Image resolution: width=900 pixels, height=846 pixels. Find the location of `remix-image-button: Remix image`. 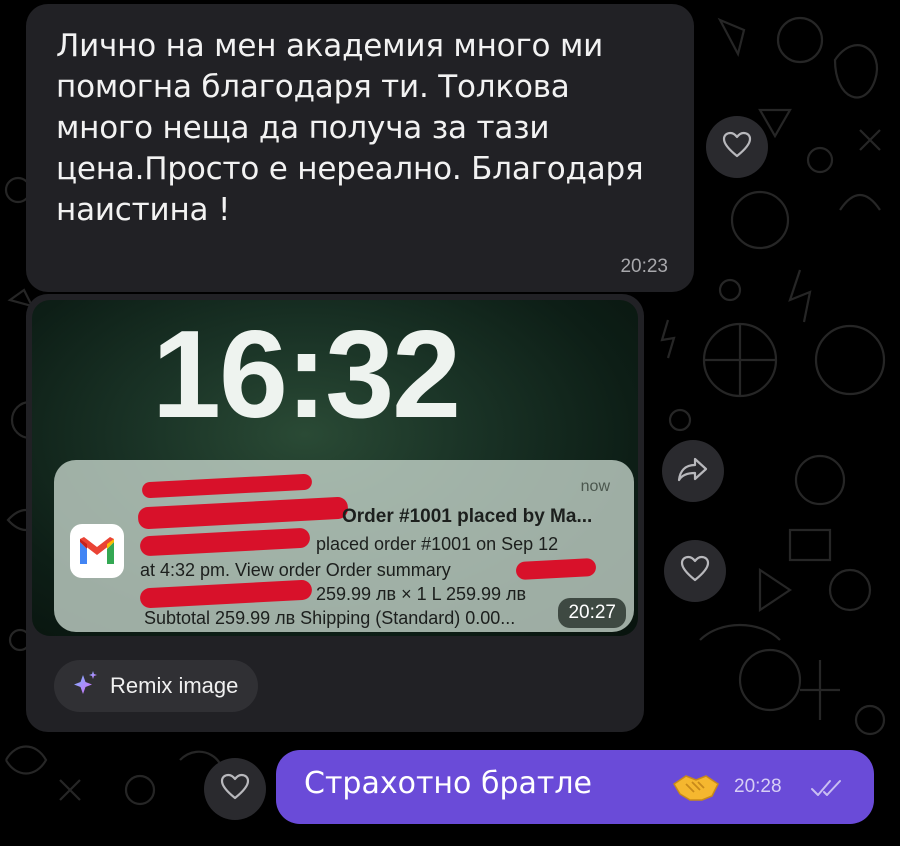

remix-image-button: Remix image is located at coordinates (156, 686).